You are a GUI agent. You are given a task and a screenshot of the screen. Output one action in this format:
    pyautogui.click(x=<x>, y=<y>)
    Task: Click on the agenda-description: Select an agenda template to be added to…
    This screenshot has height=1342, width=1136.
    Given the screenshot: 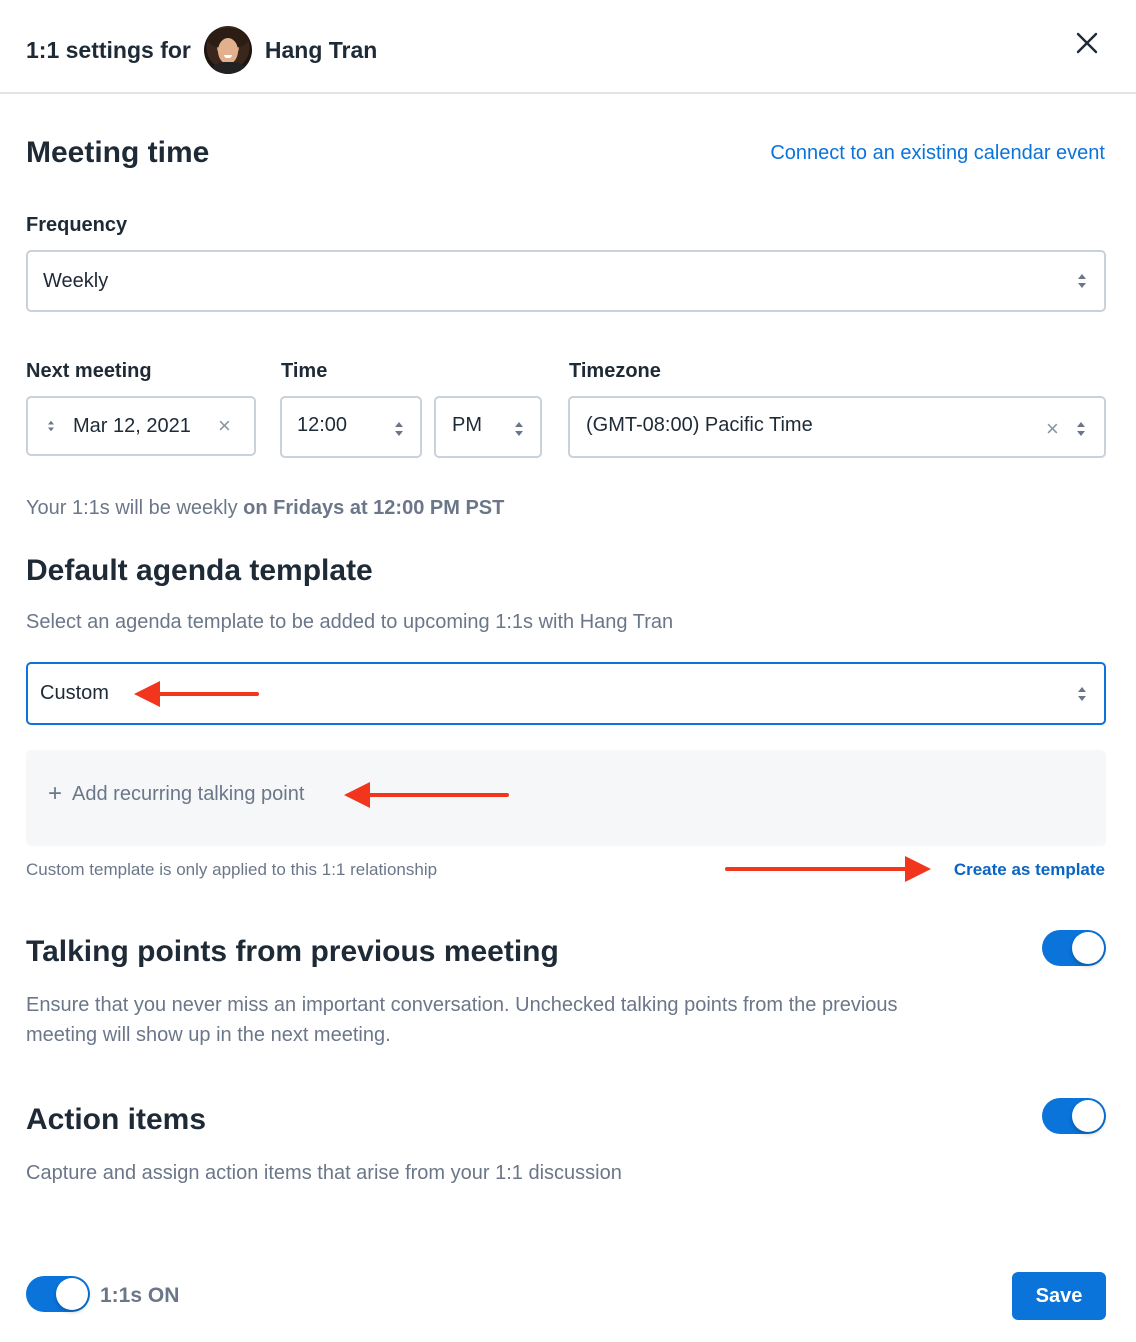 What is the action you would take?
    pyautogui.click(x=350, y=622)
    